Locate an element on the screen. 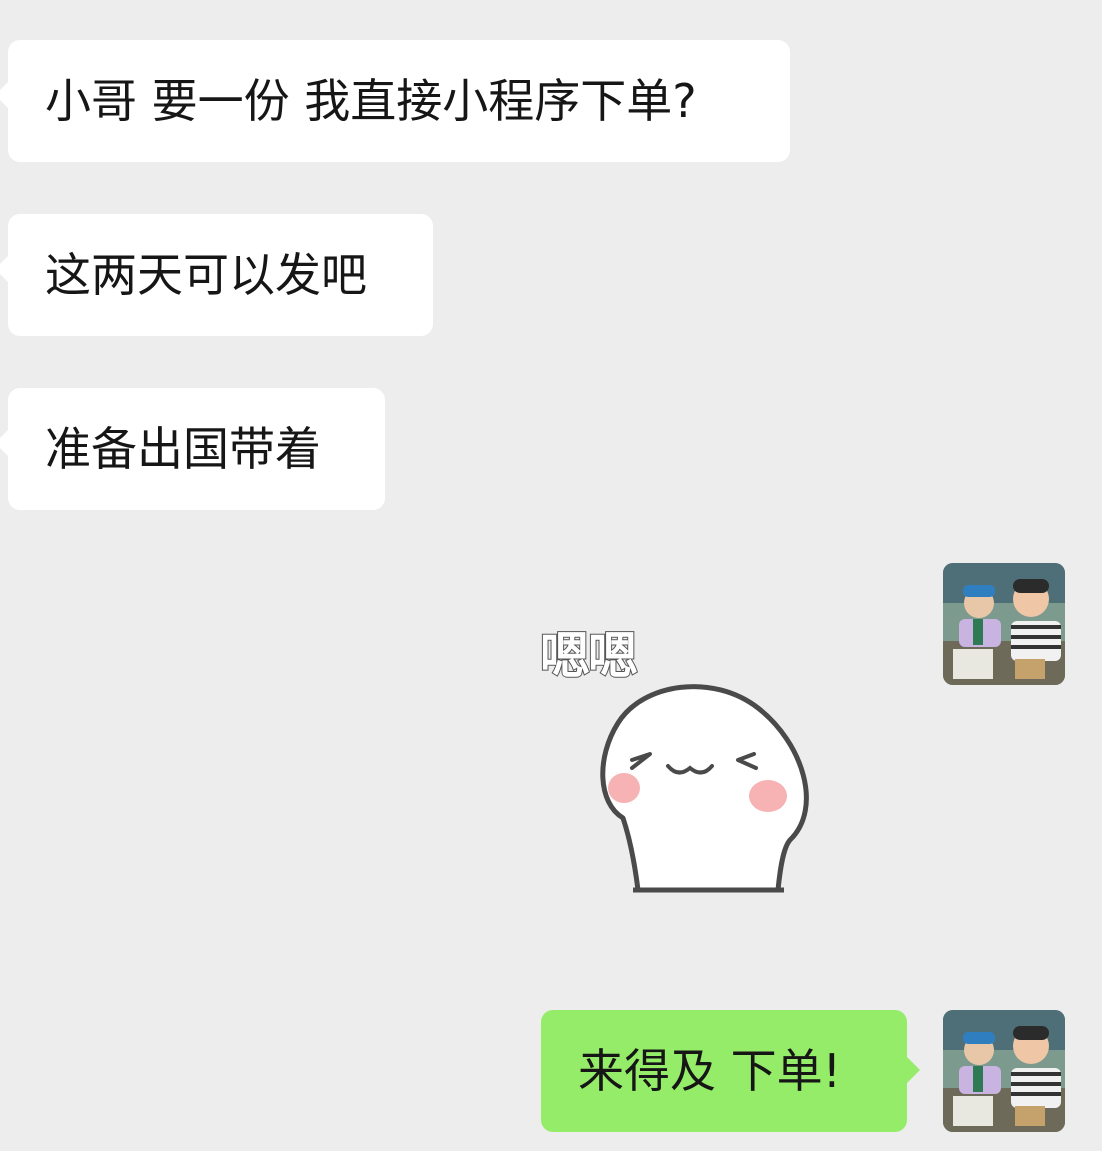  incoming-message-bubble: 这两天可以发吧 is located at coordinates (216, 275).